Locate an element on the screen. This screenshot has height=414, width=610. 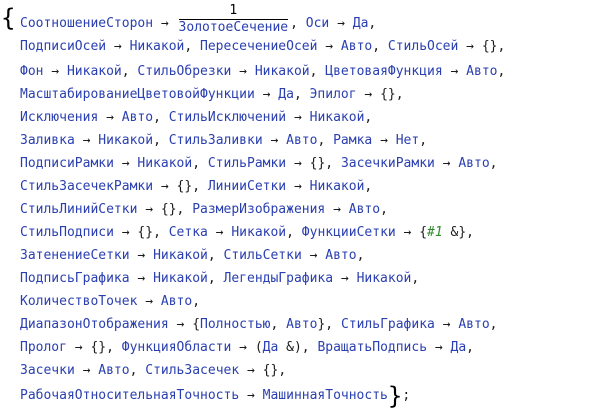
option-token: Рамка is located at coordinates (352, 140).